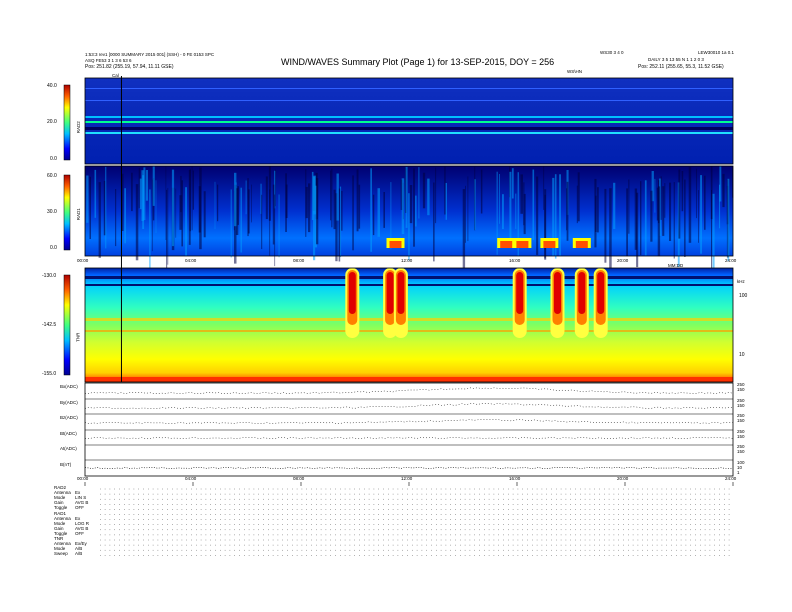 The height and width of the screenshot is (612, 792). What do you see at coordinates (52, 122) in the screenshot?
I see `rad2-tick-mid: 20.0` at bounding box center [52, 122].